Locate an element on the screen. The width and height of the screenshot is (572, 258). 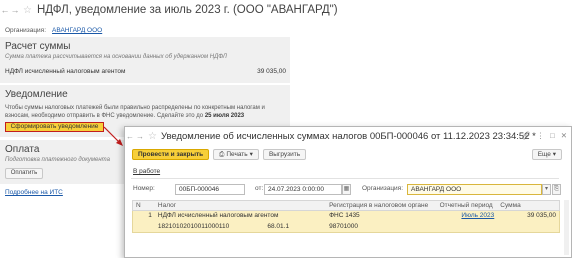
forward-arrow-icon: → is located at coordinates (15, 10).